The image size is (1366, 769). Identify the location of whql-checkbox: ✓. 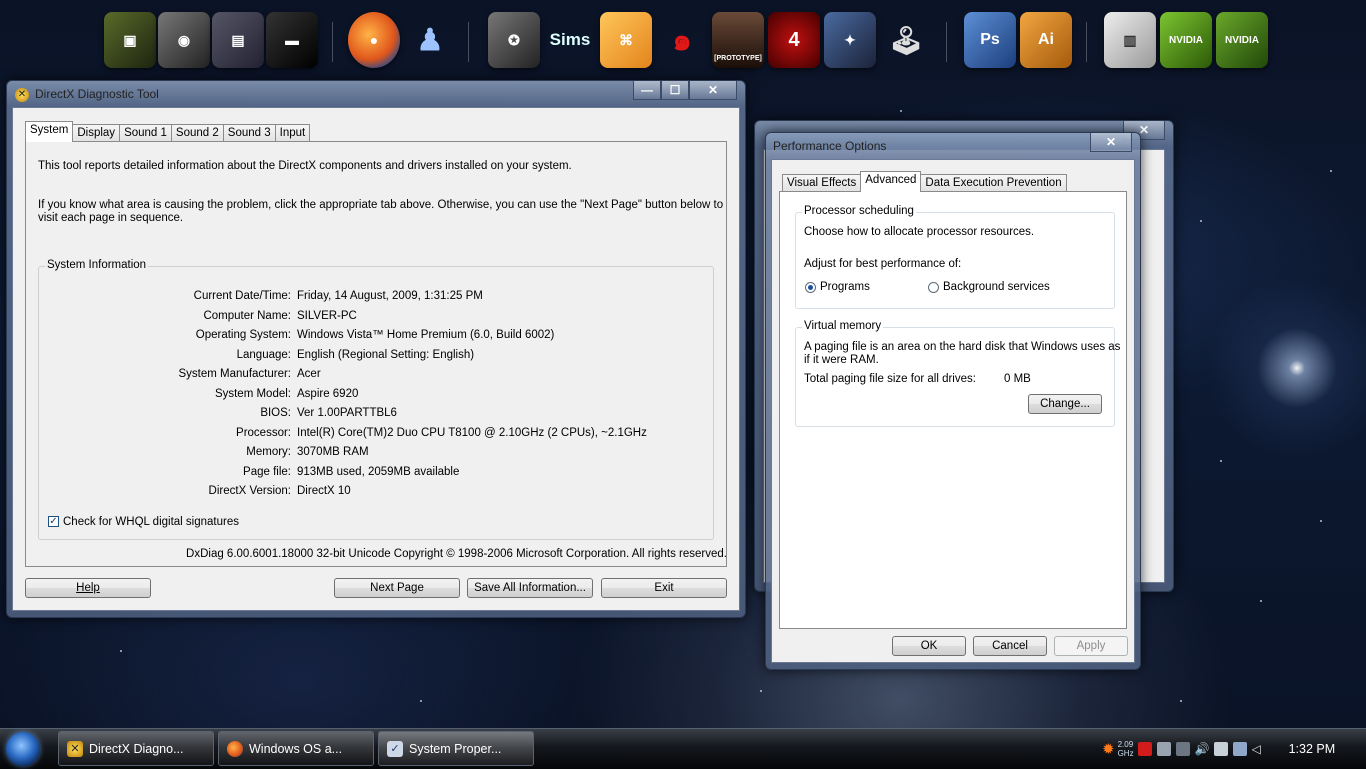
(53, 521).